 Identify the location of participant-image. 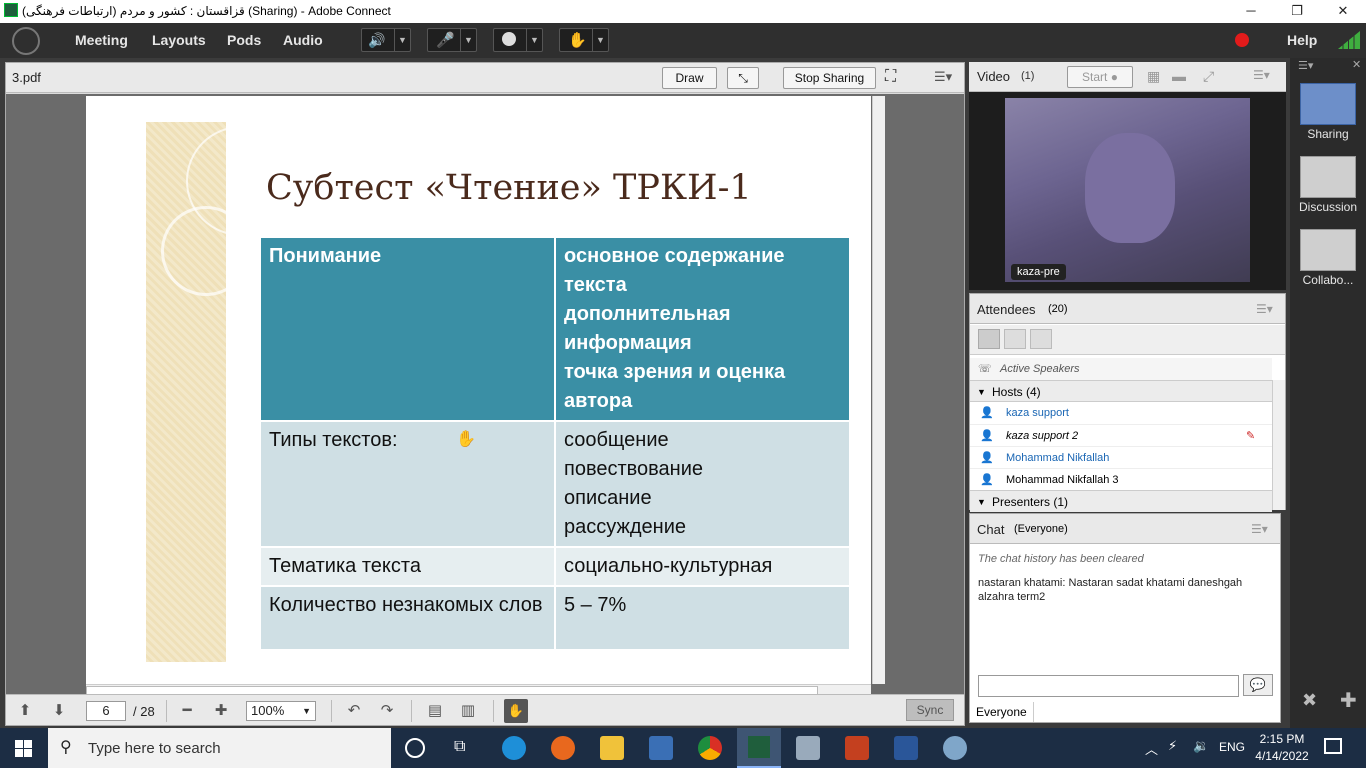
(1130, 188).